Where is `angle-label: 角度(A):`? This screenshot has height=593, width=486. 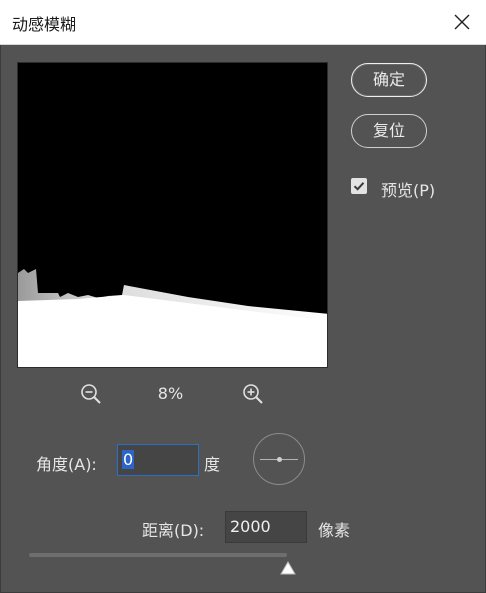
angle-label: 角度(A): is located at coordinates (66, 464).